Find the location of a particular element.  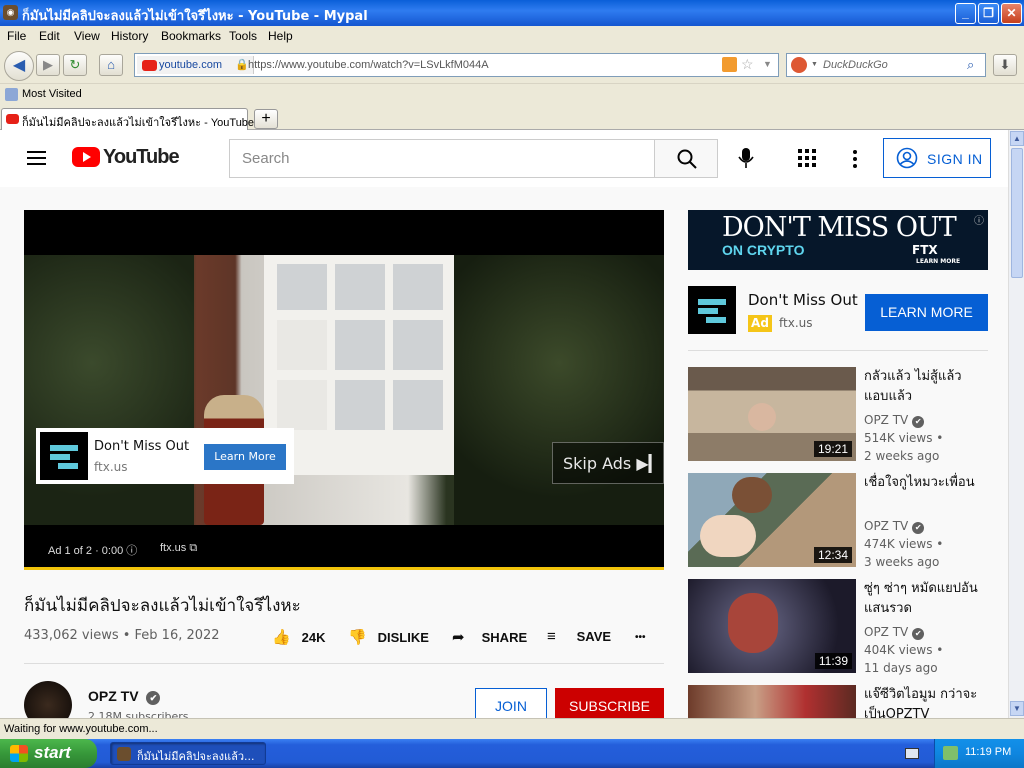

video-thumbnail: 11:39 is located at coordinates (772, 626).